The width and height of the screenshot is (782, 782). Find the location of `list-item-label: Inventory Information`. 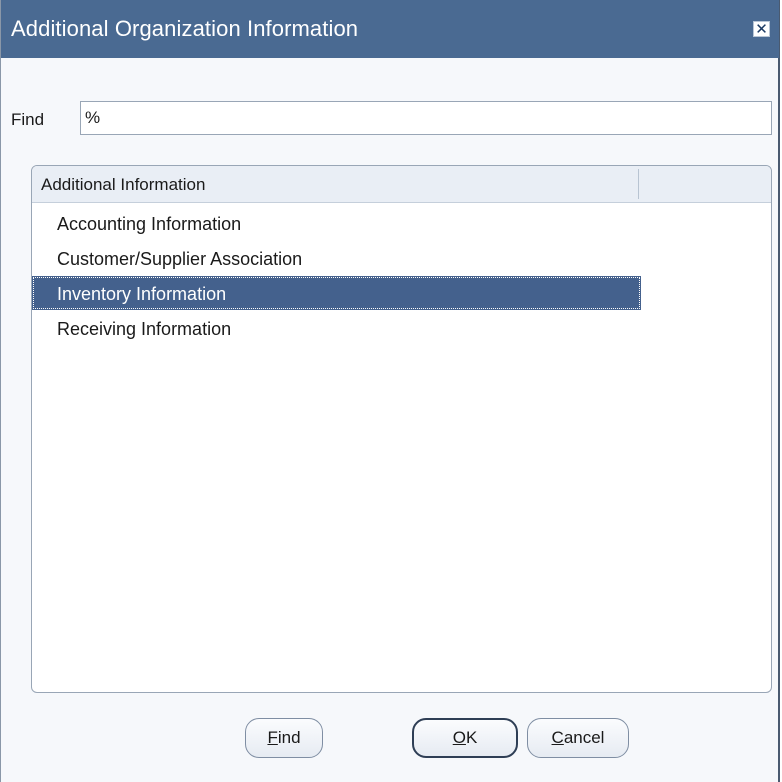

list-item-label: Inventory Information is located at coordinates (142, 294).